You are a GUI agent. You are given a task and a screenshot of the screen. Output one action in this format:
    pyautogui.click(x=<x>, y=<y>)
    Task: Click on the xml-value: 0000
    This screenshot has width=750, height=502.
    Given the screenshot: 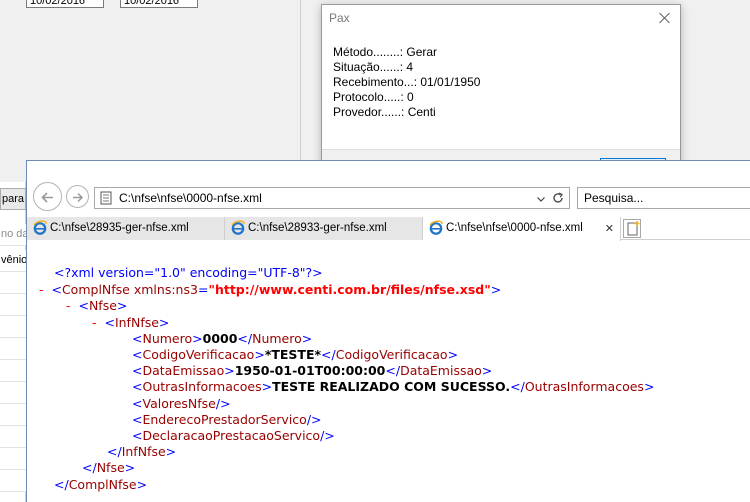 What is the action you would take?
    pyautogui.click(x=220, y=338)
    